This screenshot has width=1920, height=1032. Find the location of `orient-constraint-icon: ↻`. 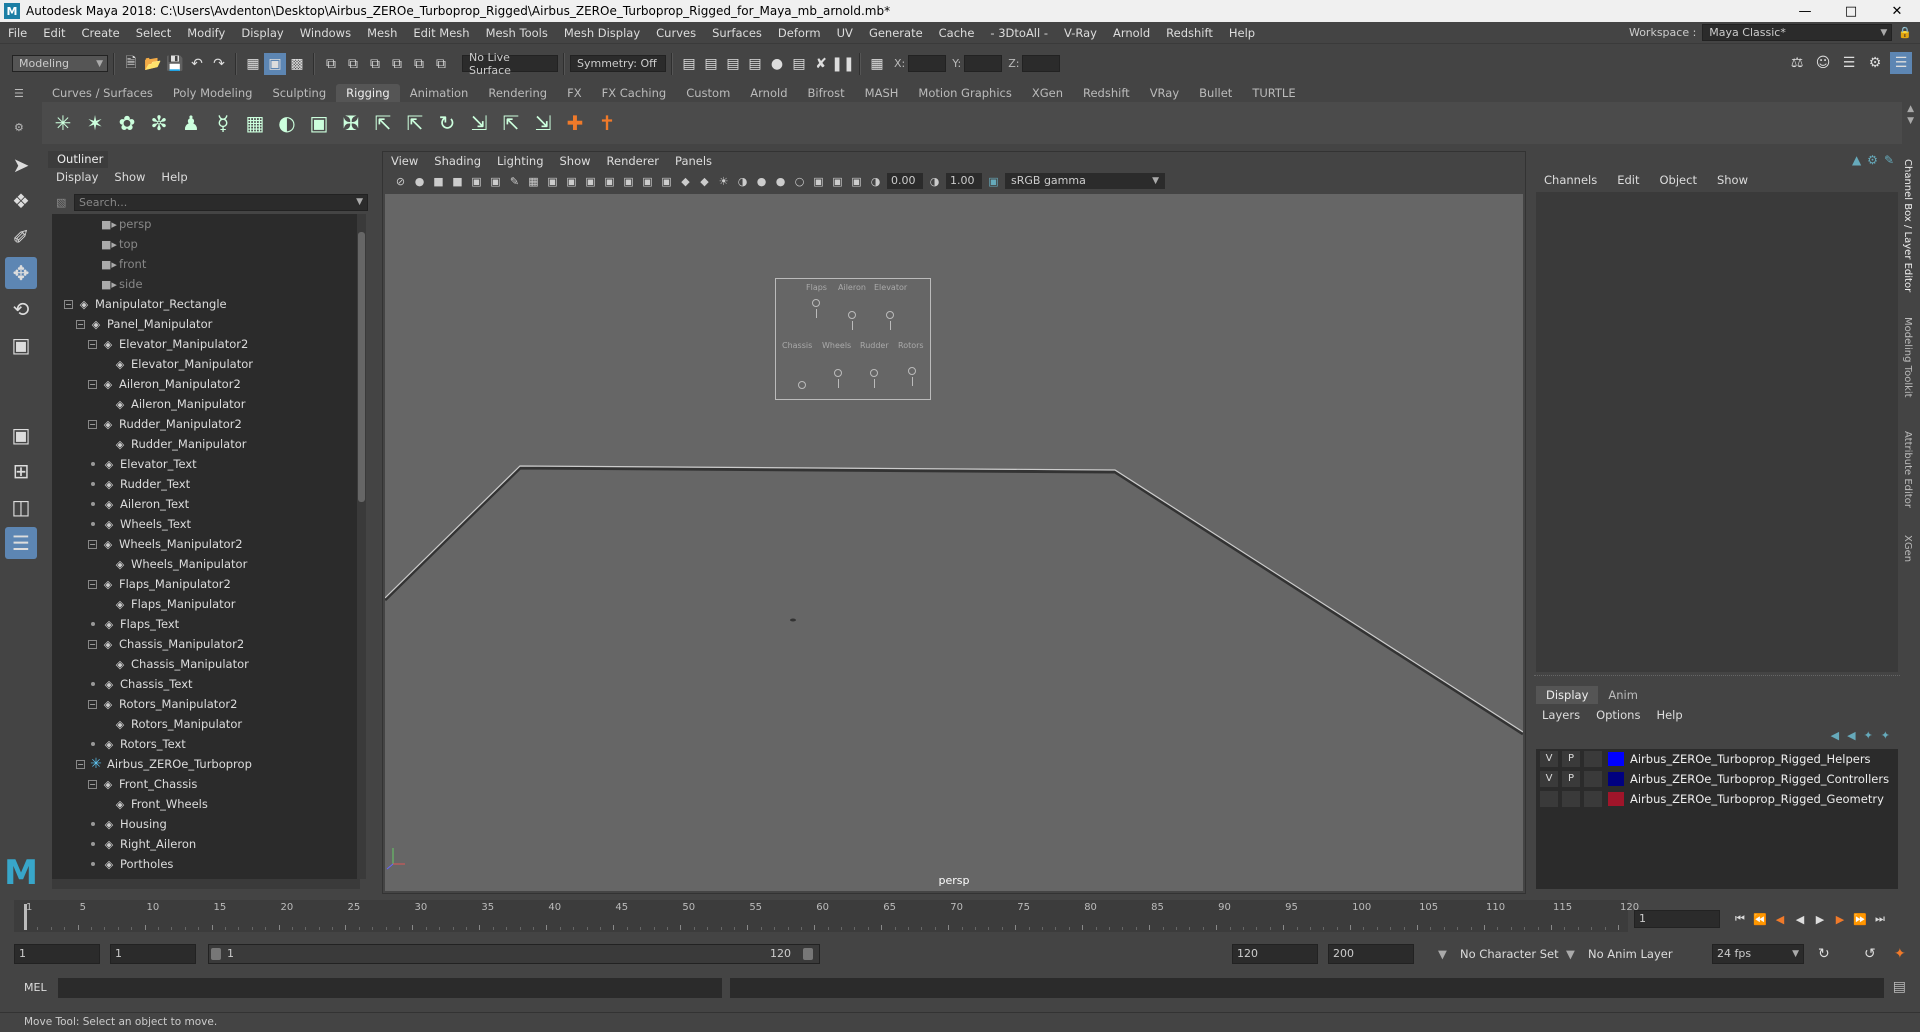

orient-constraint-icon: ↻ is located at coordinates (447, 123).